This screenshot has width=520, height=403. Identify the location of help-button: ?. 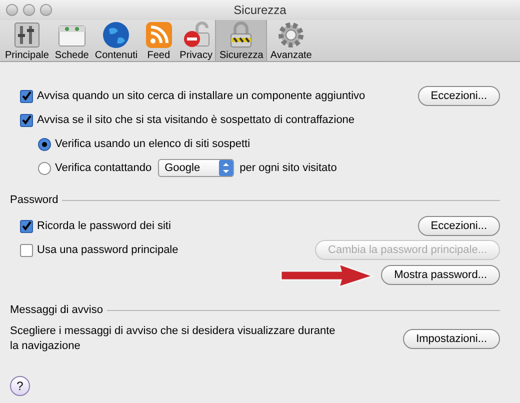
(20, 386).